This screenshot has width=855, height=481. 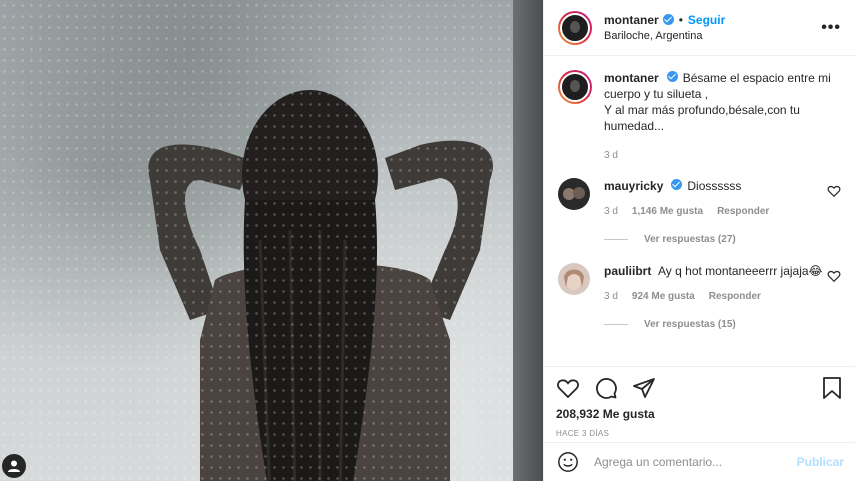 What do you see at coordinates (700, 414) in the screenshot?
I see `post-likes-count: 208,932 Me gusta` at bounding box center [700, 414].